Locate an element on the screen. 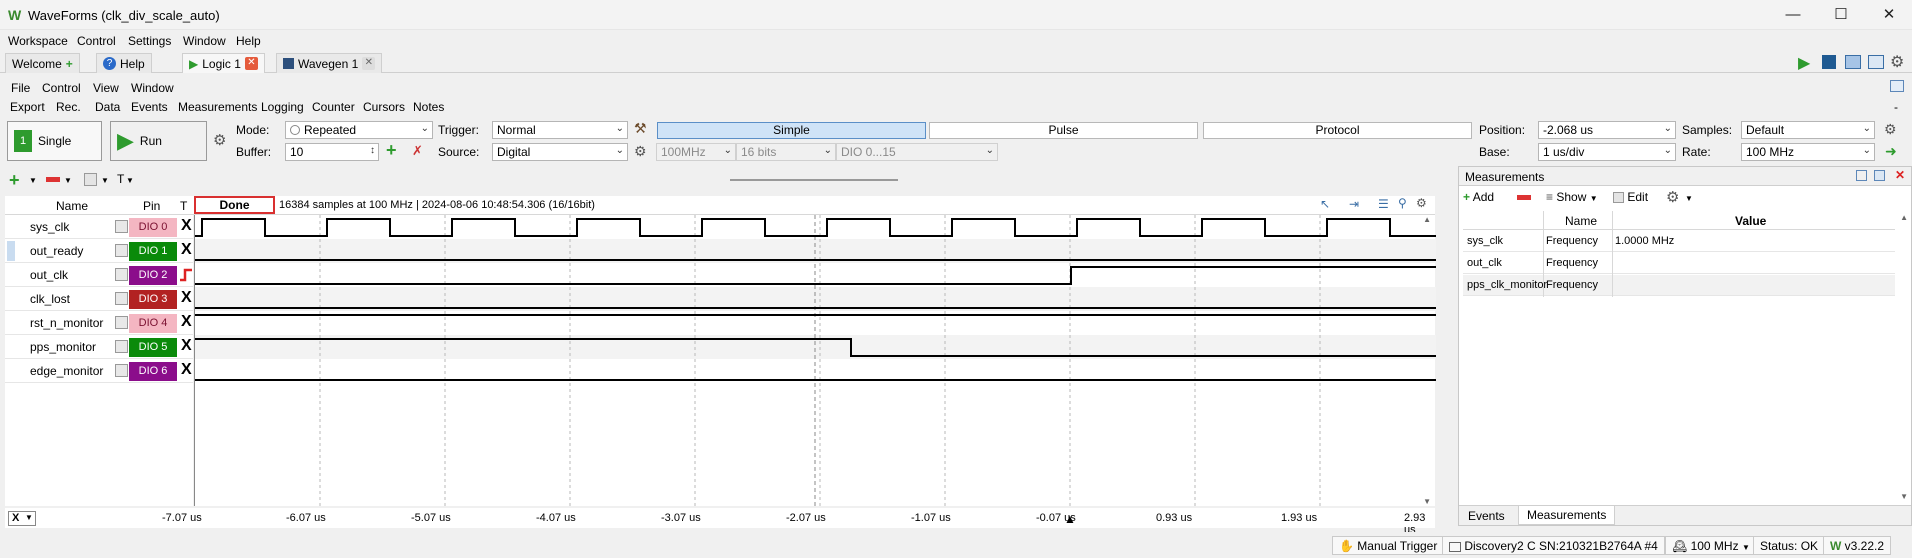 The width and height of the screenshot is (1912, 558). rate-select: 100MHz ⌄ is located at coordinates (696, 152).